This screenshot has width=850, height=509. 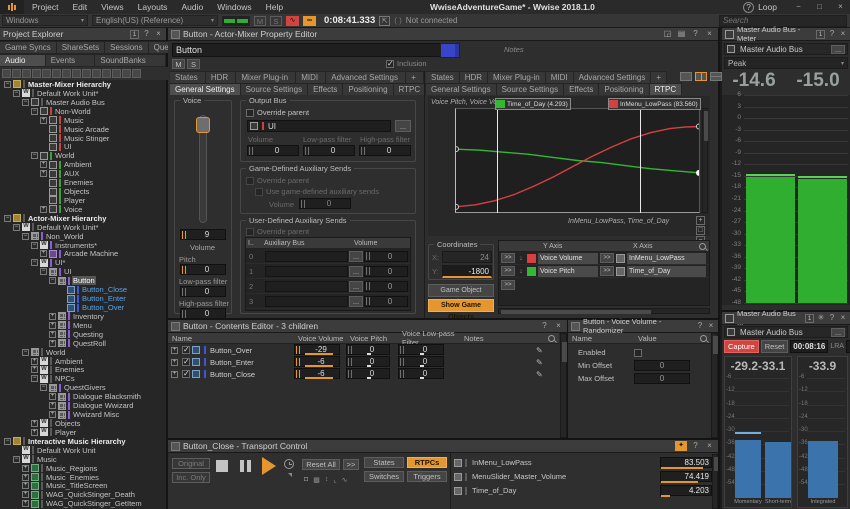 I want to click on object-name-field, so click(x=307, y=50).